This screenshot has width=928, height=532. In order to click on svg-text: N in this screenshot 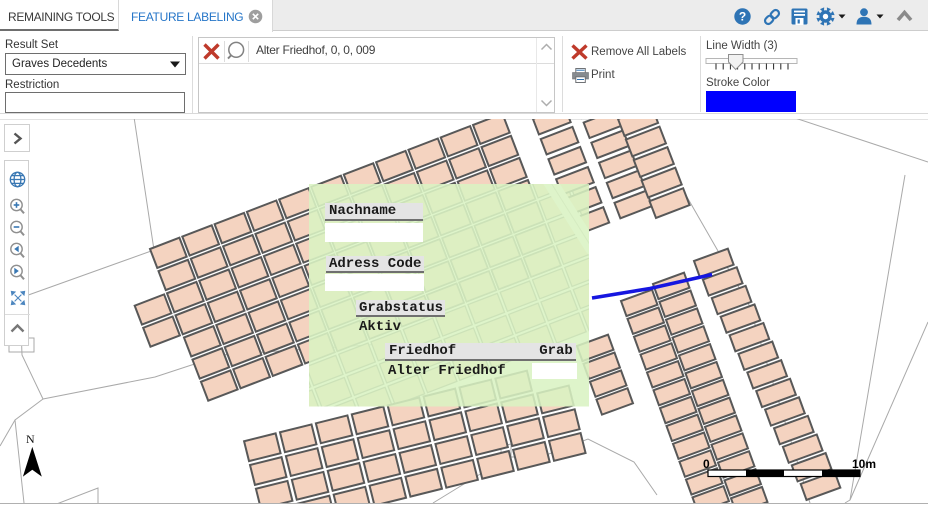, I will do `click(30, 439)`.